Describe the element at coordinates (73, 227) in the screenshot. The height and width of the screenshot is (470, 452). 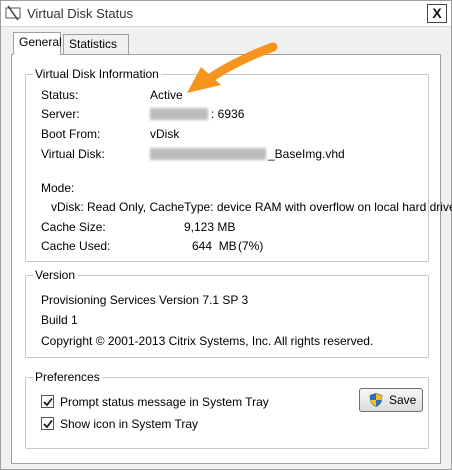
I see `cache-size-label: Cache Size:` at that location.